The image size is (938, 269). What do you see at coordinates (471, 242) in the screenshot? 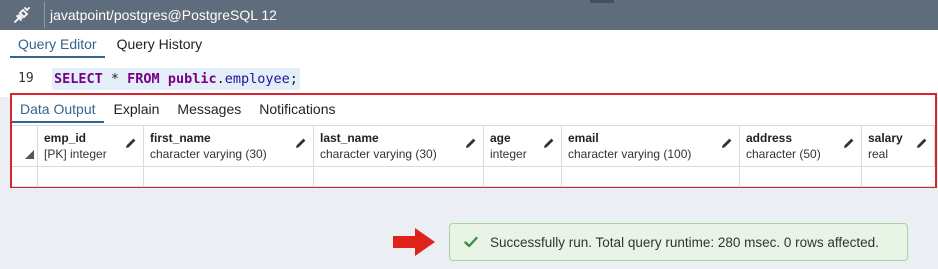
I see `check-icon` at bounding box center [471, 242].